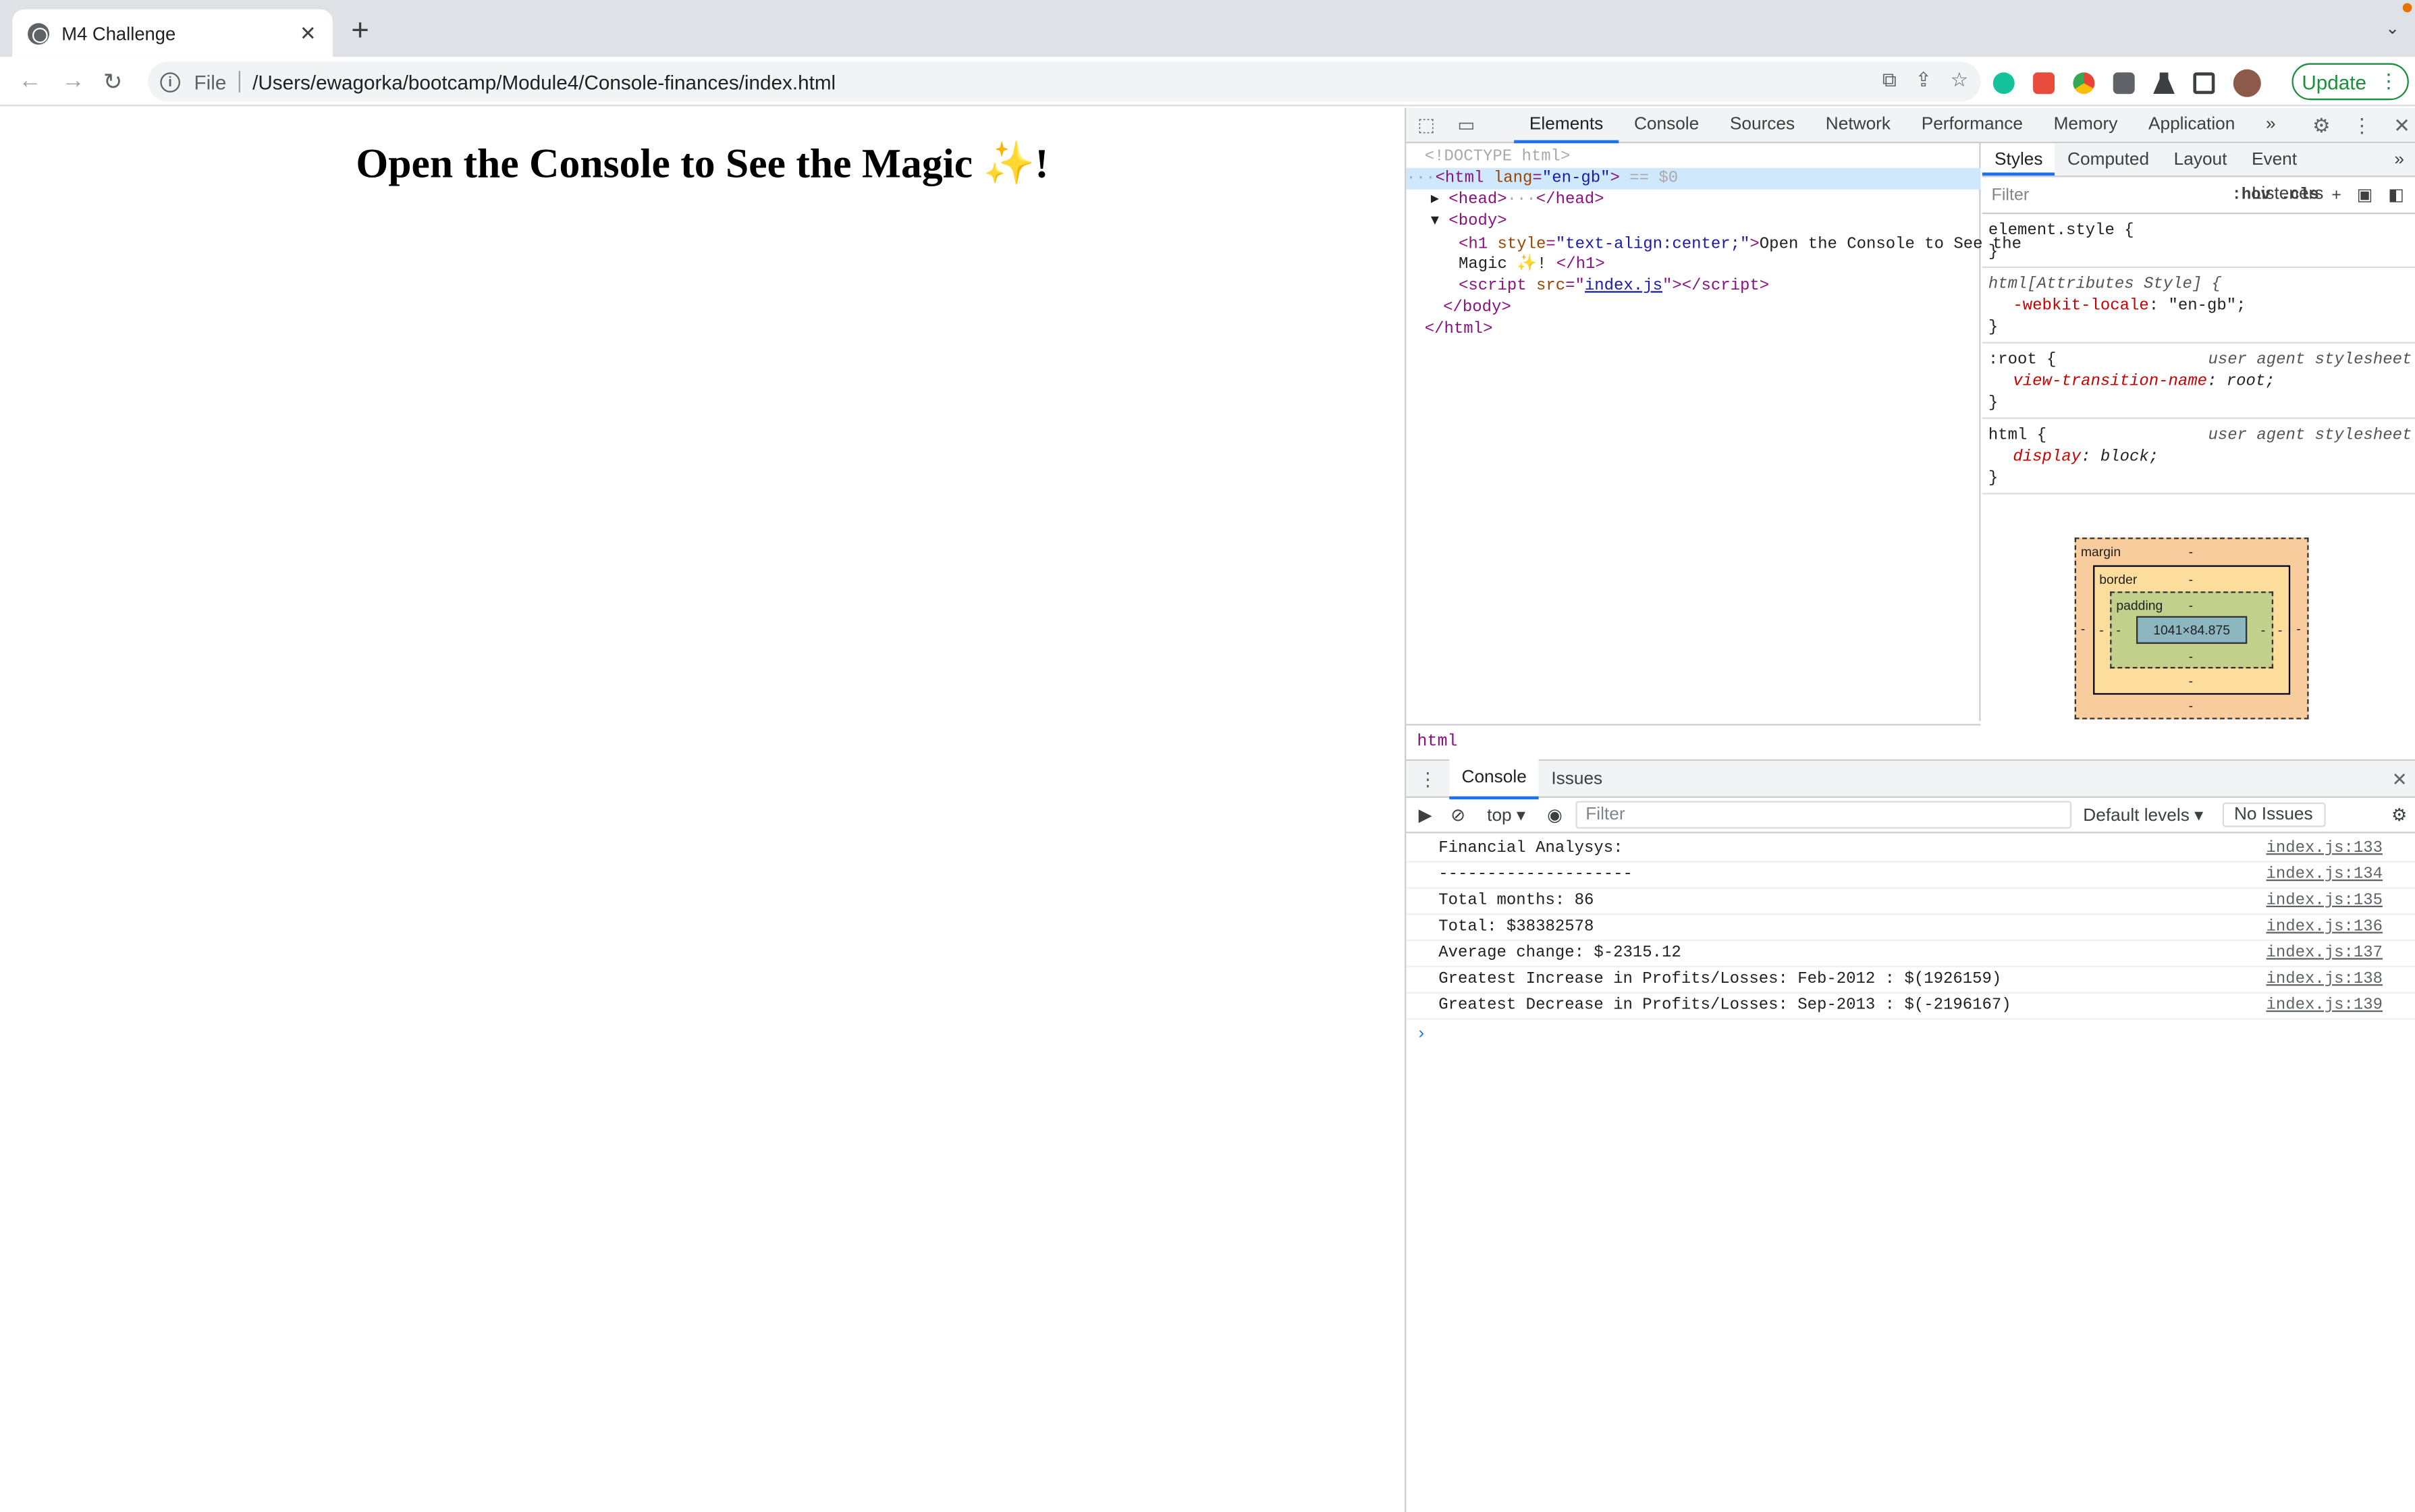 This screenshot has width=2415, height=1512. Describe the element at coordinates (2200, 159) in the screenshot. I see `tab-layout: Layout` at that location.